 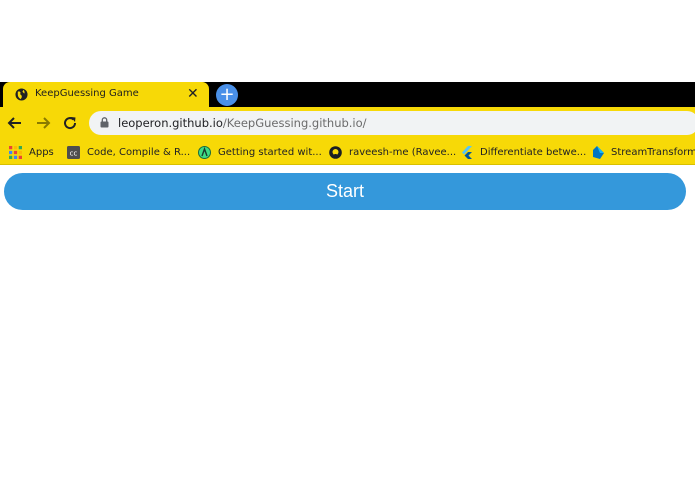 I want to click on bookmark-apps: Apps, so click(x=31, y=152).